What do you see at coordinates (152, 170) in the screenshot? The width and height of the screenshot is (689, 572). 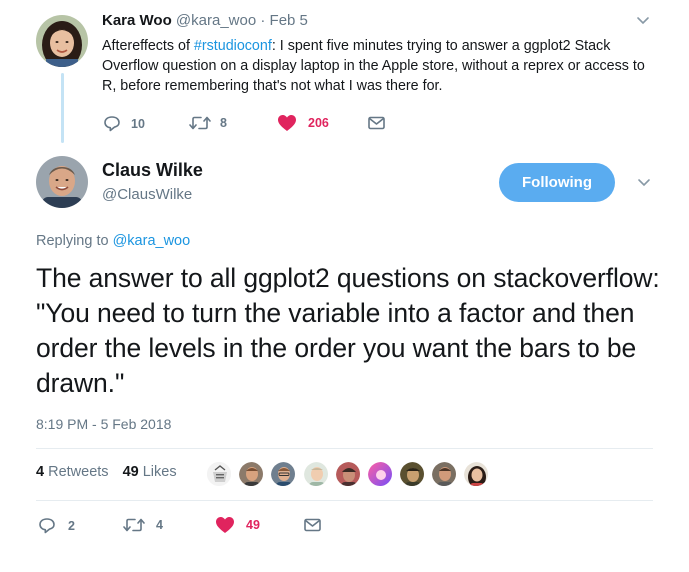 I see `author-name: Claus Wilke` at bounding box center [152, 170].